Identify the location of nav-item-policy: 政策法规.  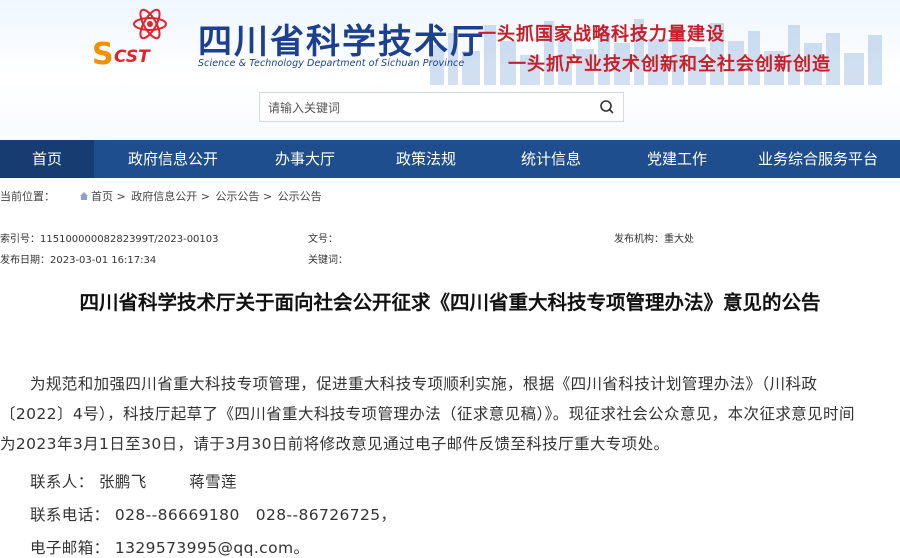
(426, 159).